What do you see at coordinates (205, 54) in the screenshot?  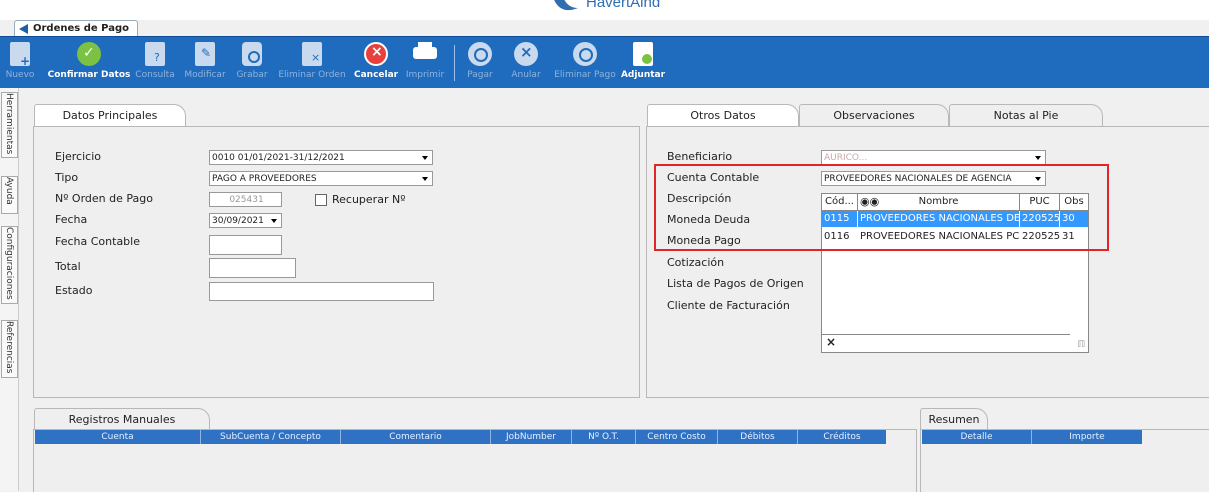 I see `edit-doc-icon: ✎` at bounding box center [205, 54].